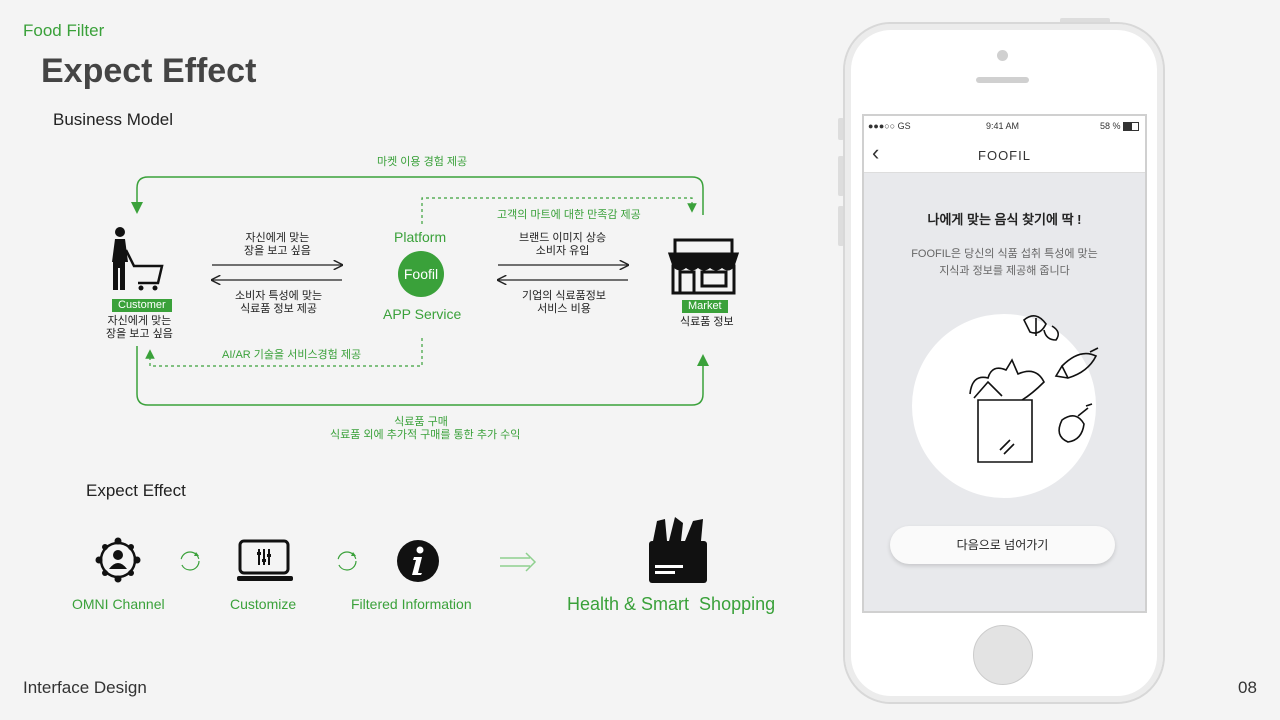 This screenshot has width=1280, height=720. Describe the element at coordinates (1131, 126) in the screenshot. I see `battery-icon` at that location.